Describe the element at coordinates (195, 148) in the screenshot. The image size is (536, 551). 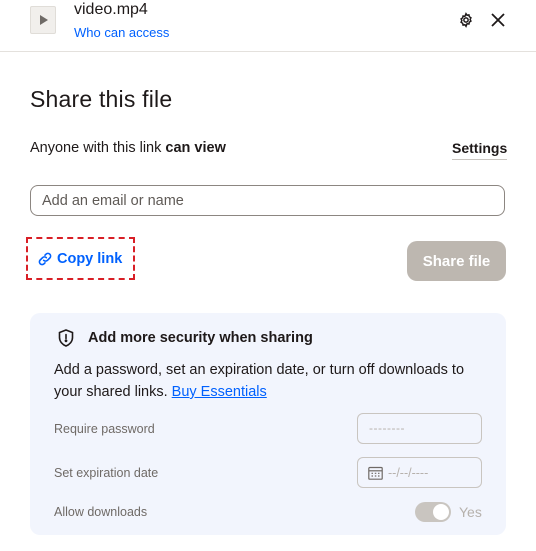
I see `access-level: can view` at that location.